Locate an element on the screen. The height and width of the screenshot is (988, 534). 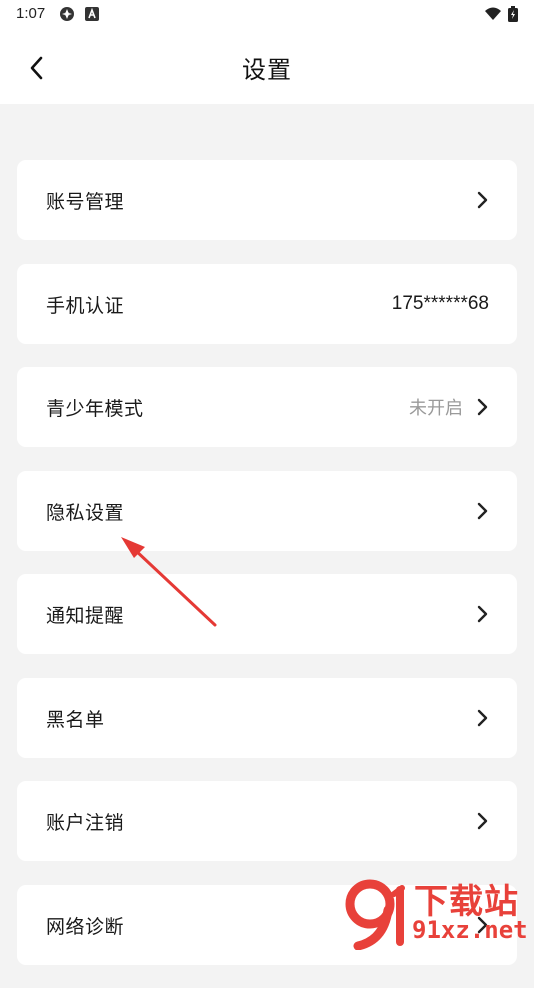
settings-item-youth-mode: 青少年模式 未开启 is located at coordinates (267, 407).